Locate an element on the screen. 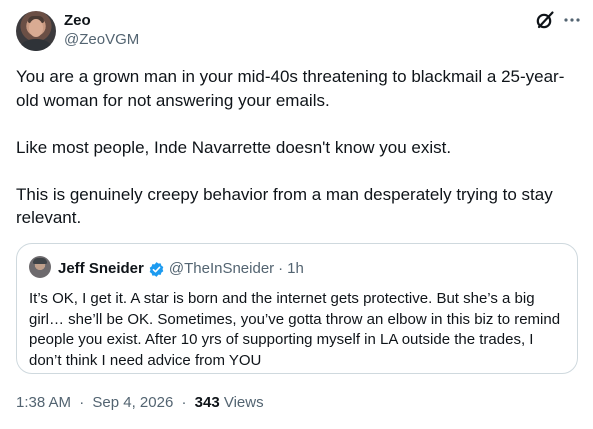 Image resolution: width=593 pixels, height=429 pixels. quoted-author-handle: @TheInSneider is located at coordinates (221, 269).